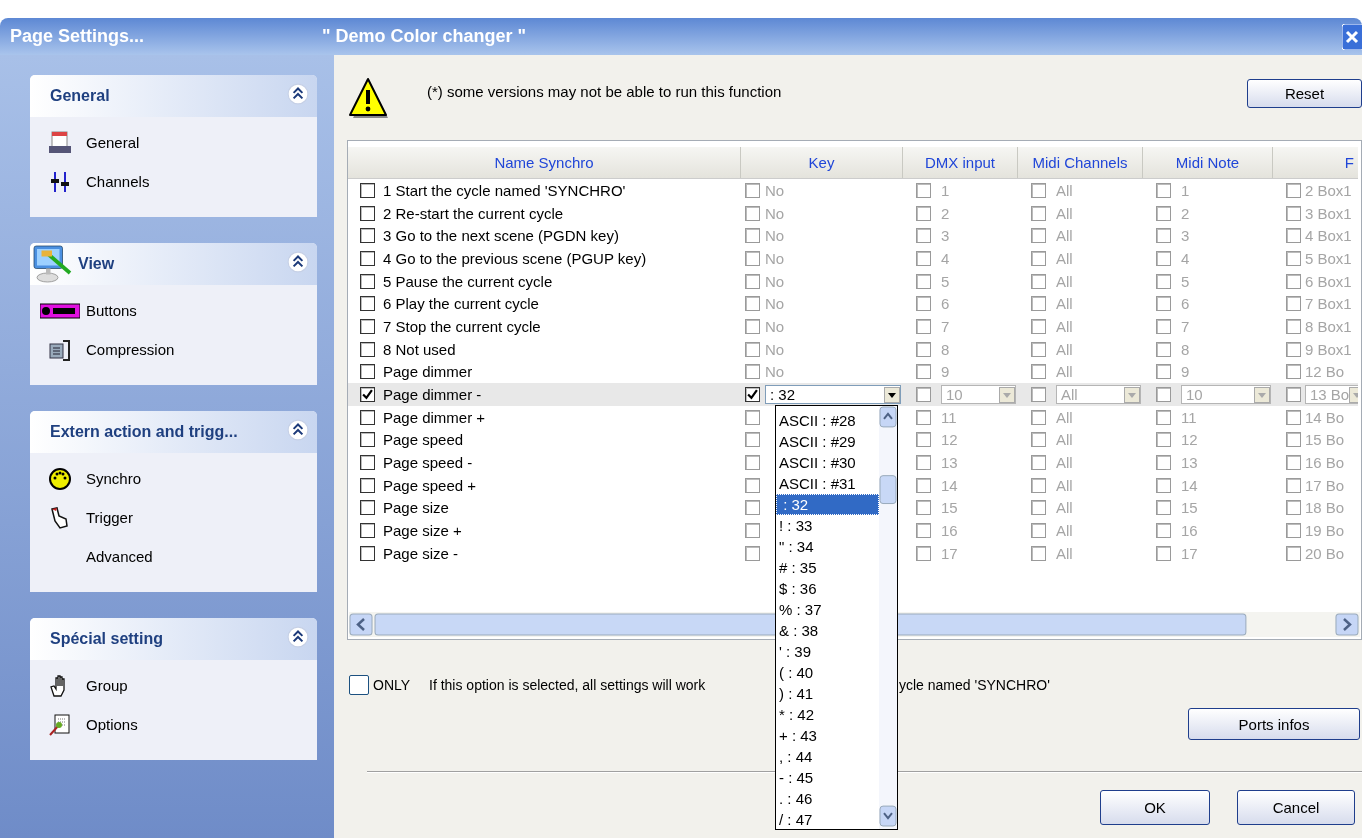 The image size is (1362, 838). I want to click on sidebar-item: Trigger, so click(109, 517).